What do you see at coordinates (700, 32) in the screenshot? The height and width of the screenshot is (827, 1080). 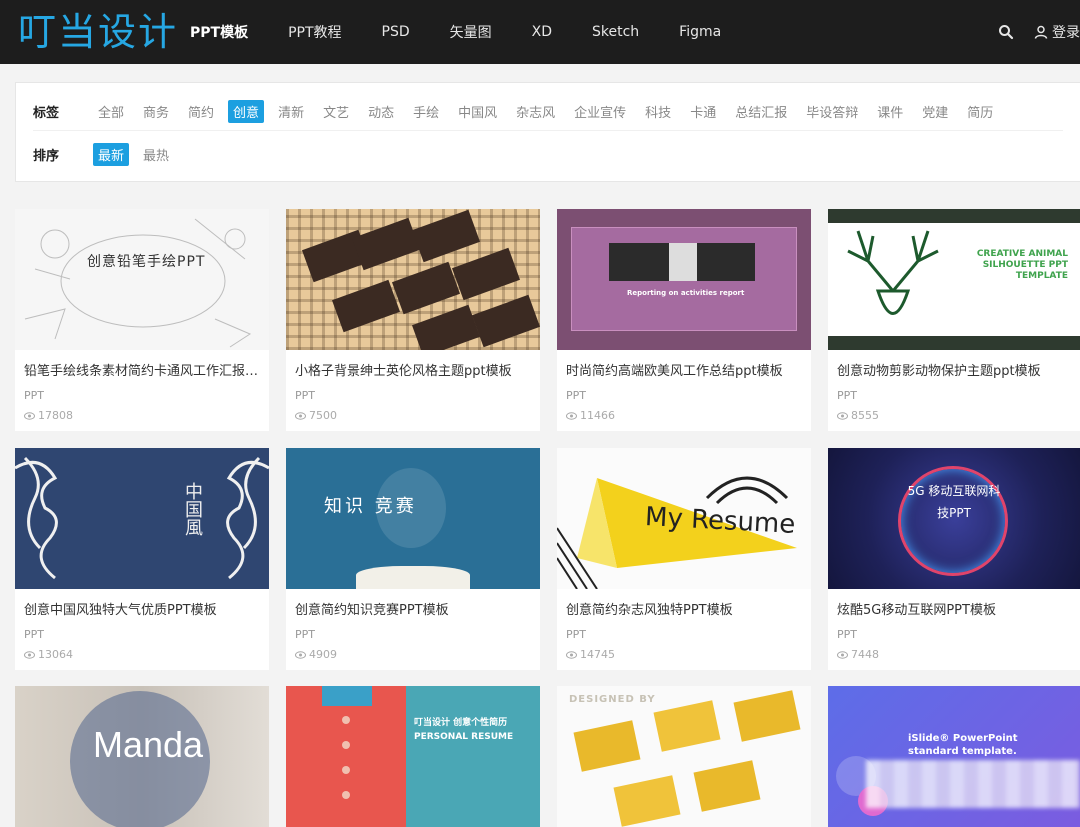 I see `nav-figma: Figma` at bounding box center [700, 32].